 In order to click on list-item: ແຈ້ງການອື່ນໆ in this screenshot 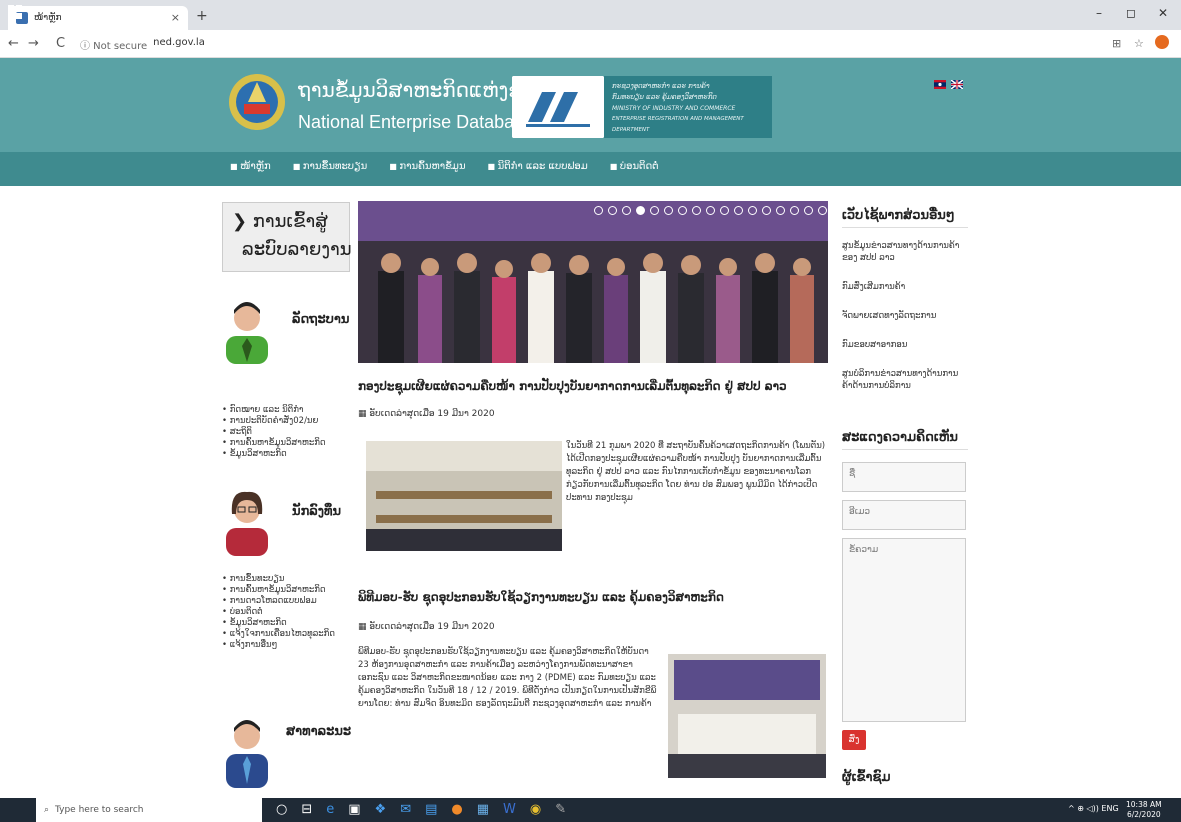, I will do `click(278, 645)`.